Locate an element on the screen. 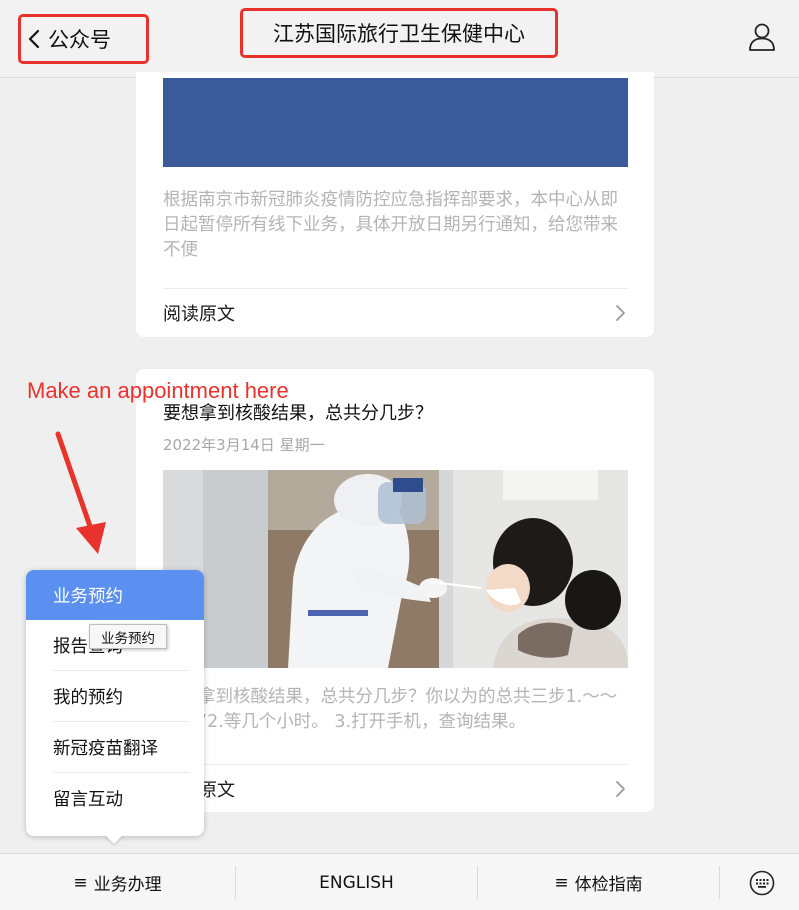  back-label: 公众号 is located at coordinates (79, 40).